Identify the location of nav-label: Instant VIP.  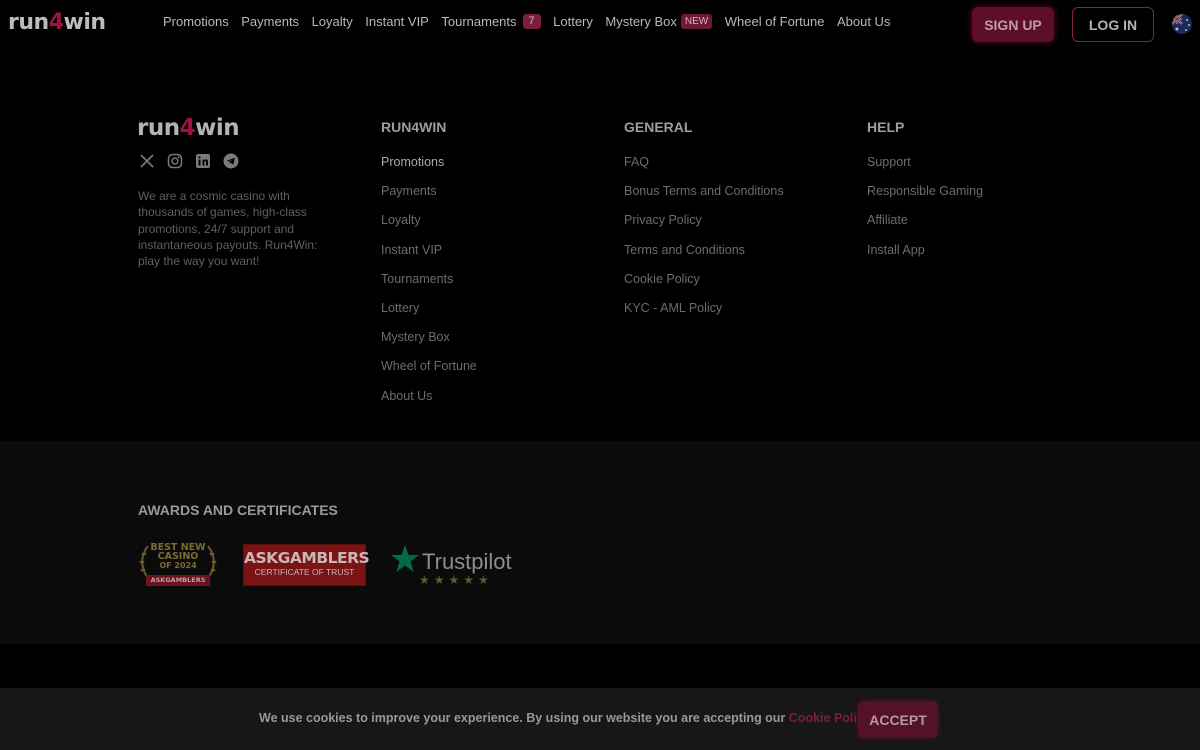
(397, 21).